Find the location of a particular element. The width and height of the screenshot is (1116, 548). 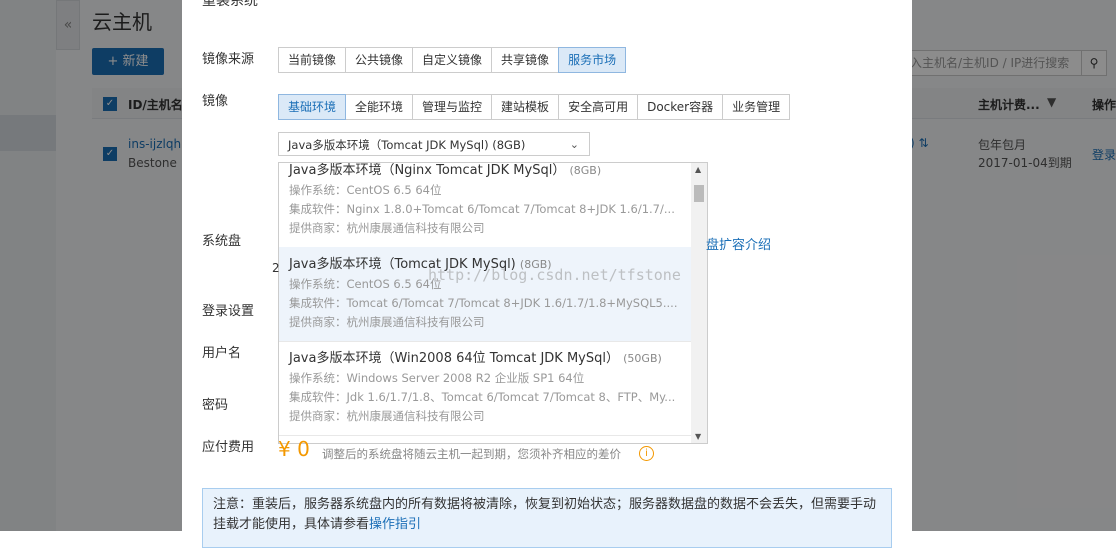

disk-expand-link: 盘扩容介绍 is located at coordinates (738, 243).